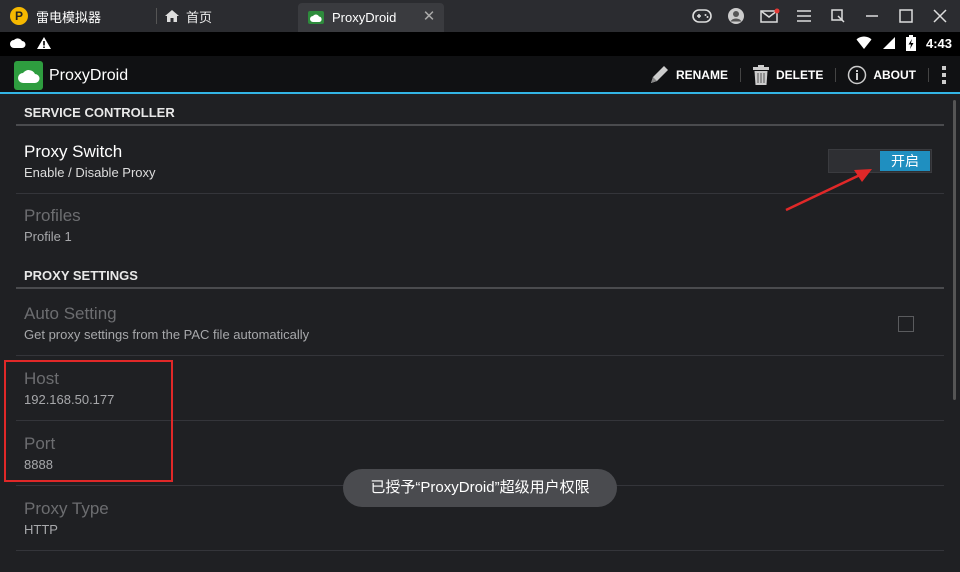 Image resolution: width=960 pixels, height=572 pixels. I want to click on menu-icon, so click(804, 16).